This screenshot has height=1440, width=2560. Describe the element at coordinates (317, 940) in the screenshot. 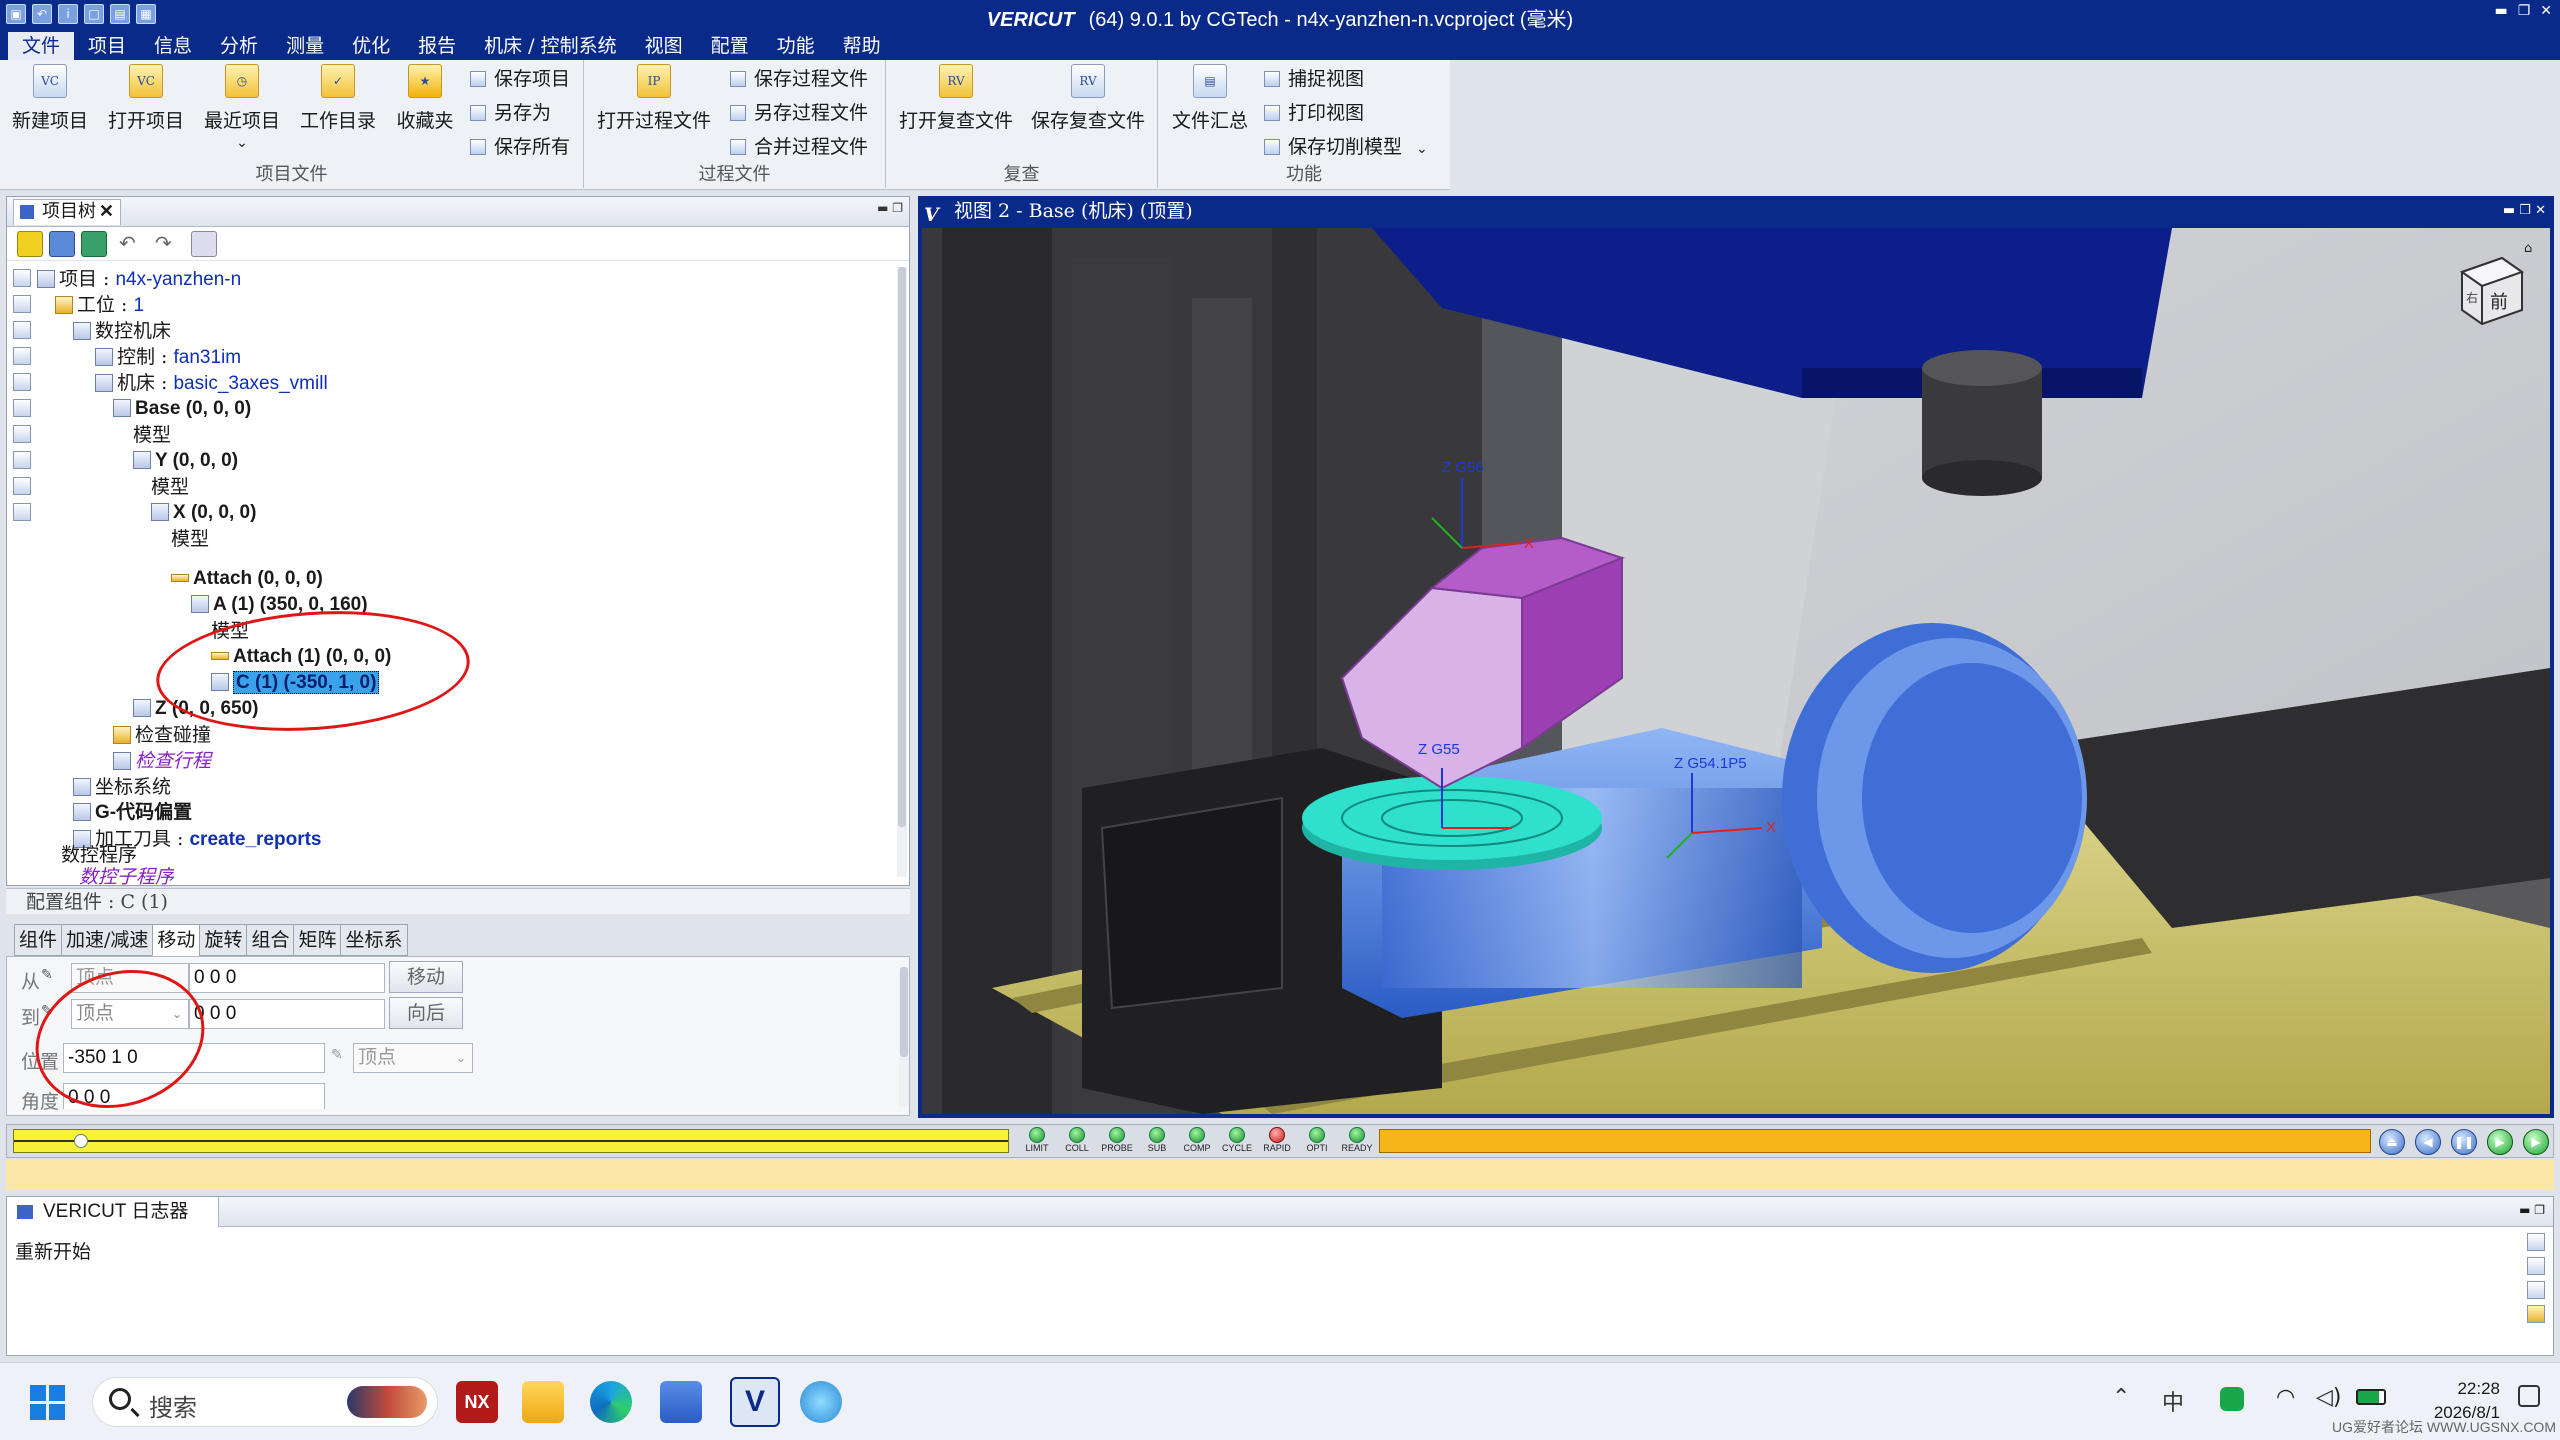

I see `tab-matrix: 矩阵` at that location.